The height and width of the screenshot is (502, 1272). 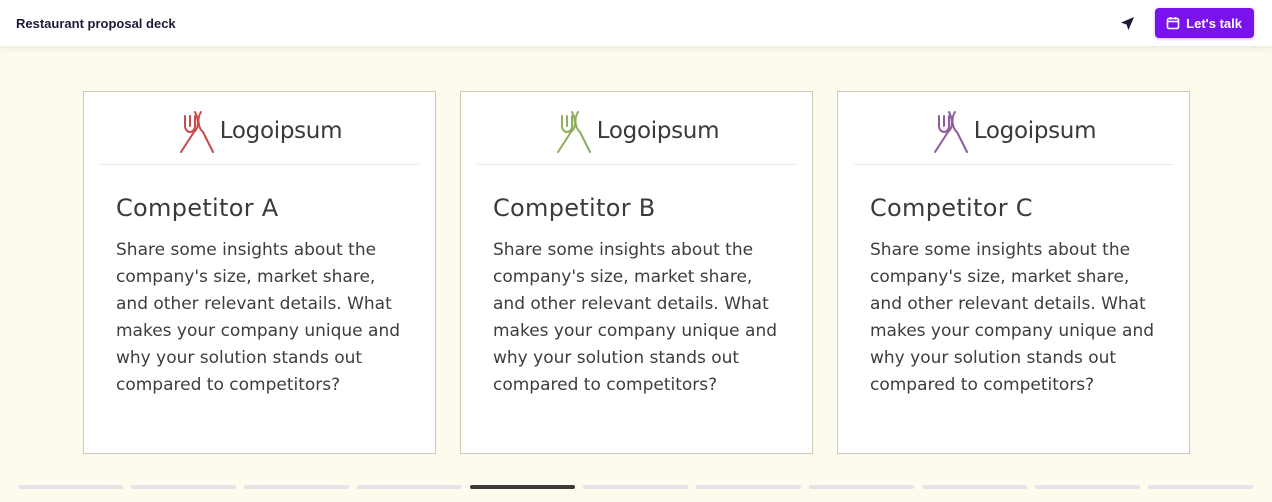 What do you see at coordinates (1127, 23) in the screenshot?
I see `send-icon` at bounding box center [1127, 23].